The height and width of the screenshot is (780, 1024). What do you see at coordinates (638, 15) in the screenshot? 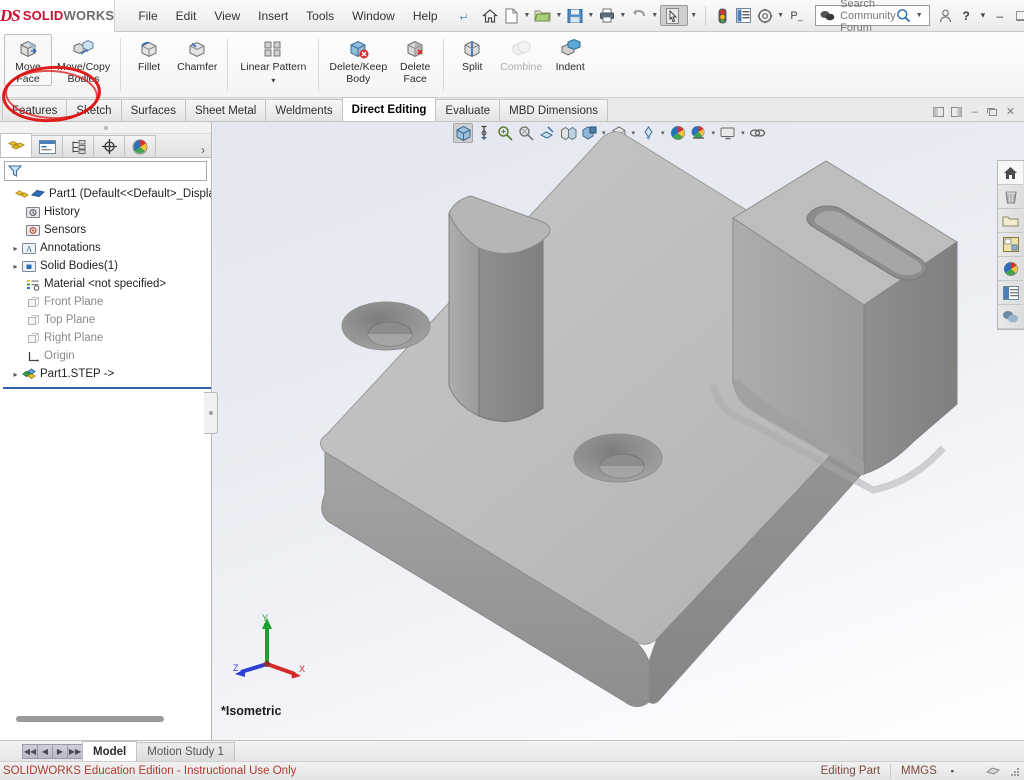
I see `undo-icon` at bounding box center [638, 15].